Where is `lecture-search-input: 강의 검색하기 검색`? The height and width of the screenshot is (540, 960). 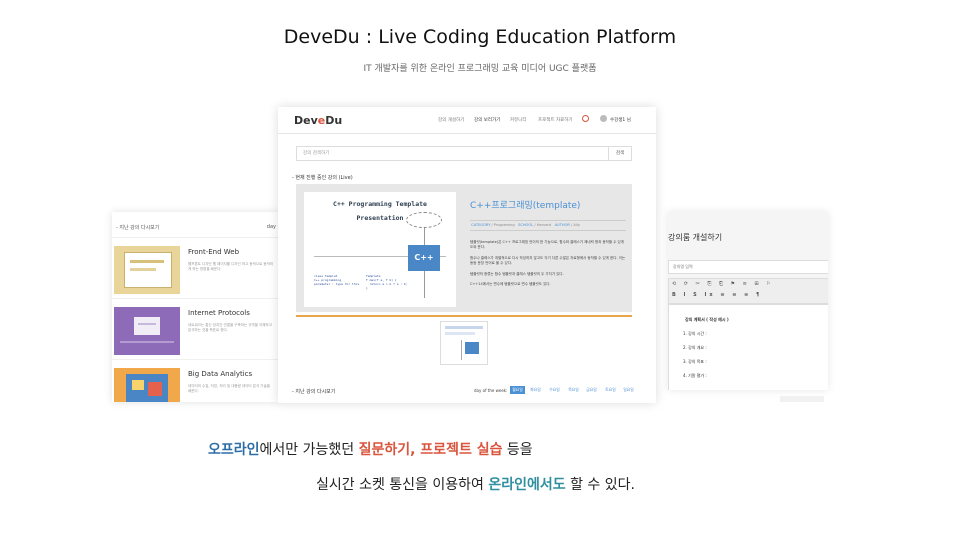 lecture-search-input: 강의 검색하기 검색 is located at coordinates (464, 153).